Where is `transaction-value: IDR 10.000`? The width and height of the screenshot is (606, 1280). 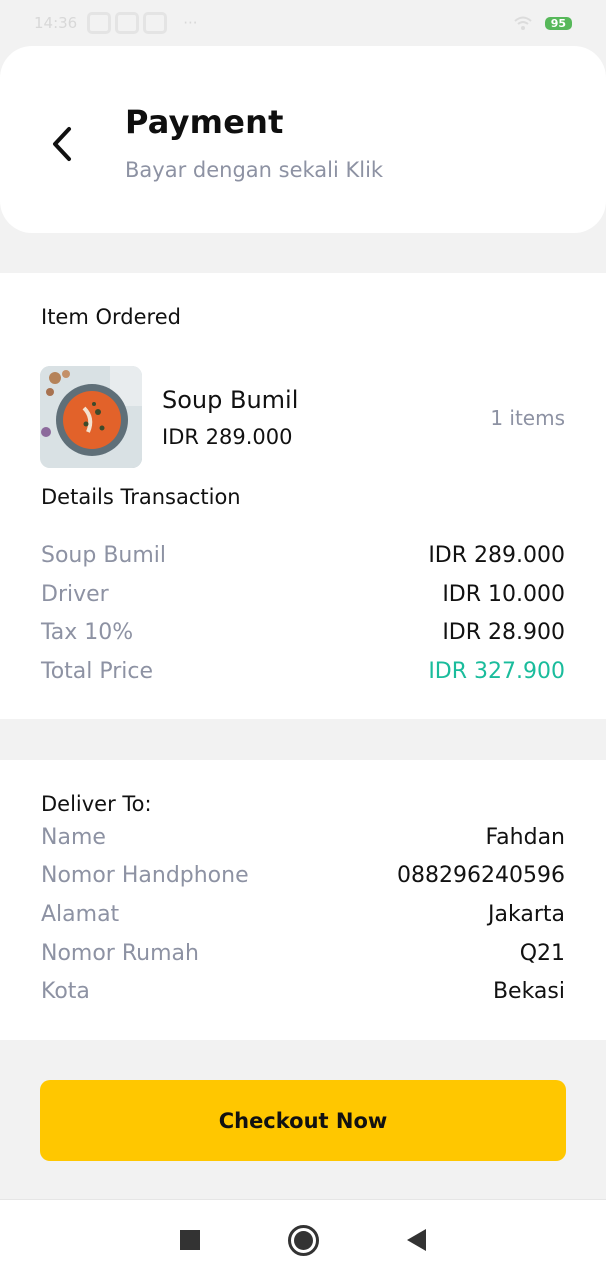
transaction-value: IDR 10.000 is located at coordinates (503, 594).